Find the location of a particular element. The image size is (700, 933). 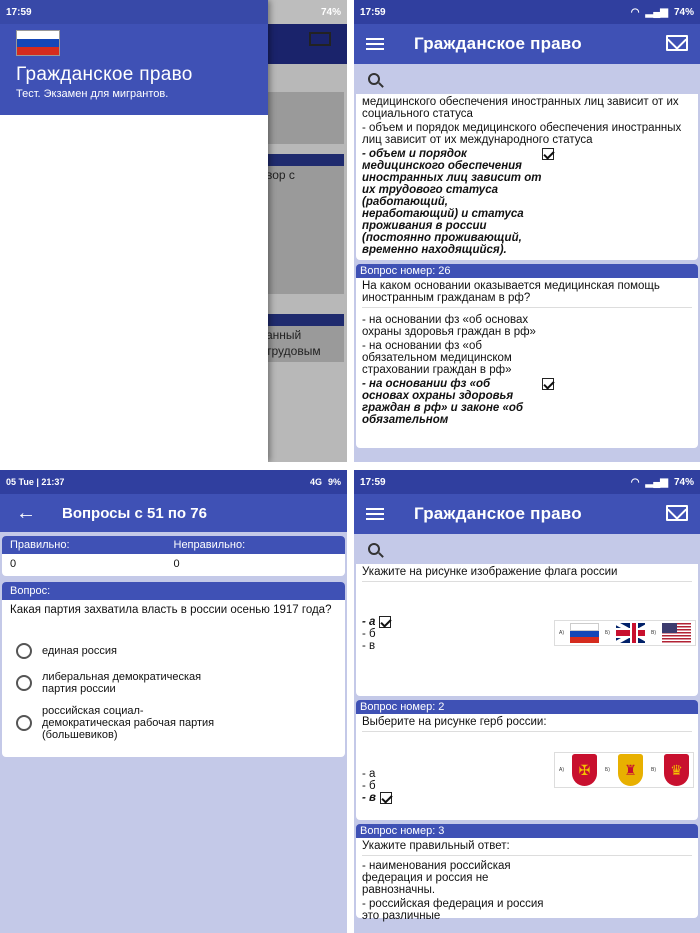

image-label: А) is located at coordinates (561, 633).